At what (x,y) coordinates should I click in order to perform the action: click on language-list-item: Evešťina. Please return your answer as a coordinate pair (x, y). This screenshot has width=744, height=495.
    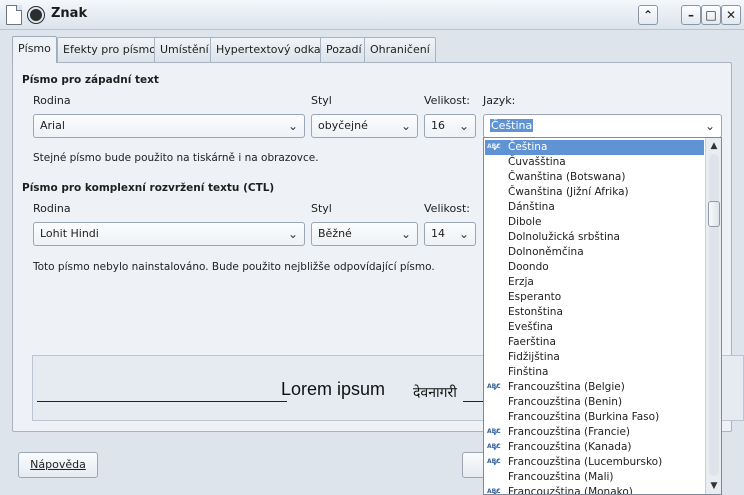
    Looking at the image, I should click on (594, 327).